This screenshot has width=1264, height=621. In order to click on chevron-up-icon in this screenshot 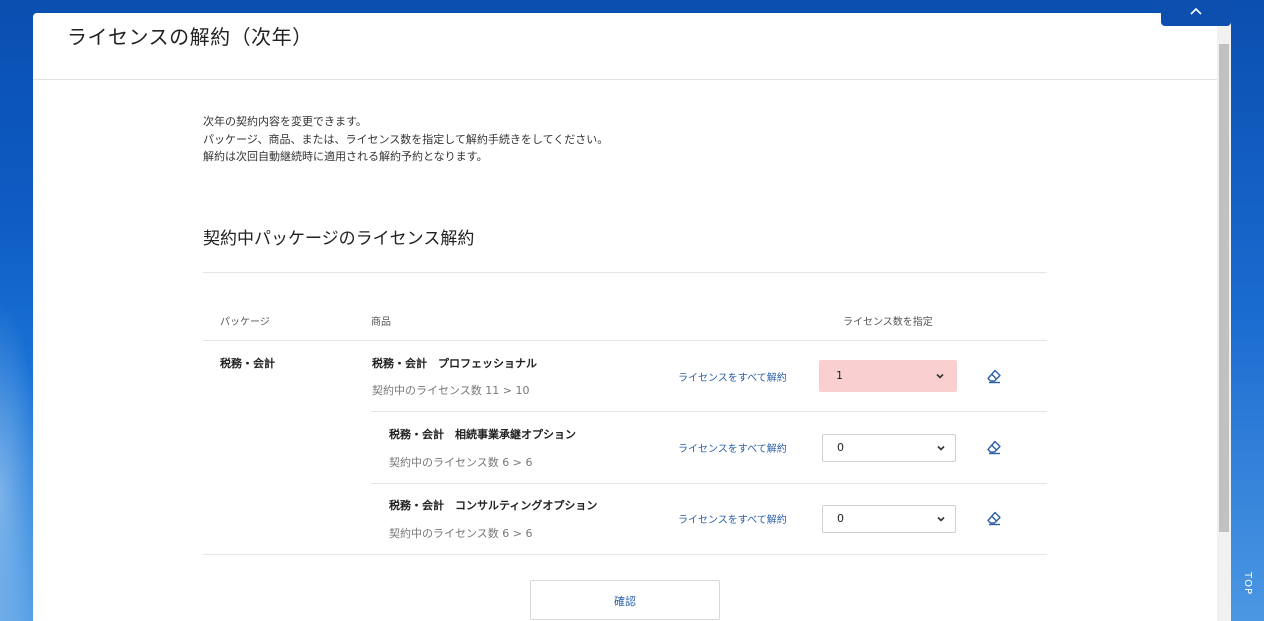, I will do `click(1196, 11)`.